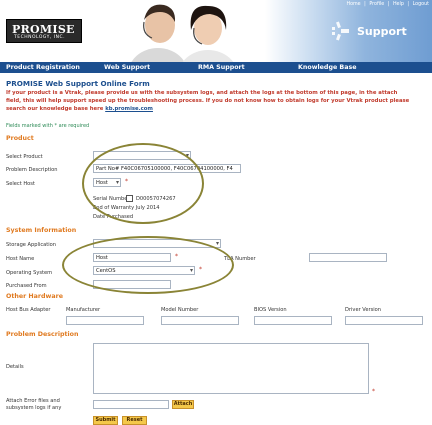 This screenshot has height=425, width=432. What do you see at coordinates (382, 31) in the screenshot?
I see `support-title: Support` at bounding box center [382, 31].